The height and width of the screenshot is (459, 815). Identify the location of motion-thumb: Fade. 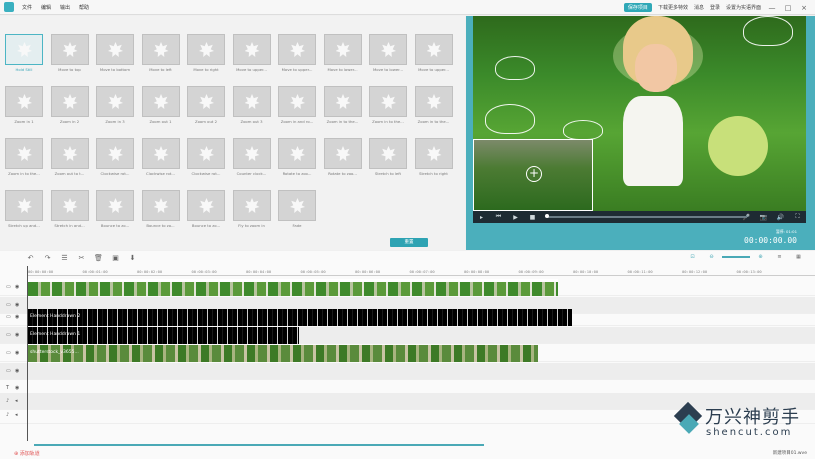
(297, 210).